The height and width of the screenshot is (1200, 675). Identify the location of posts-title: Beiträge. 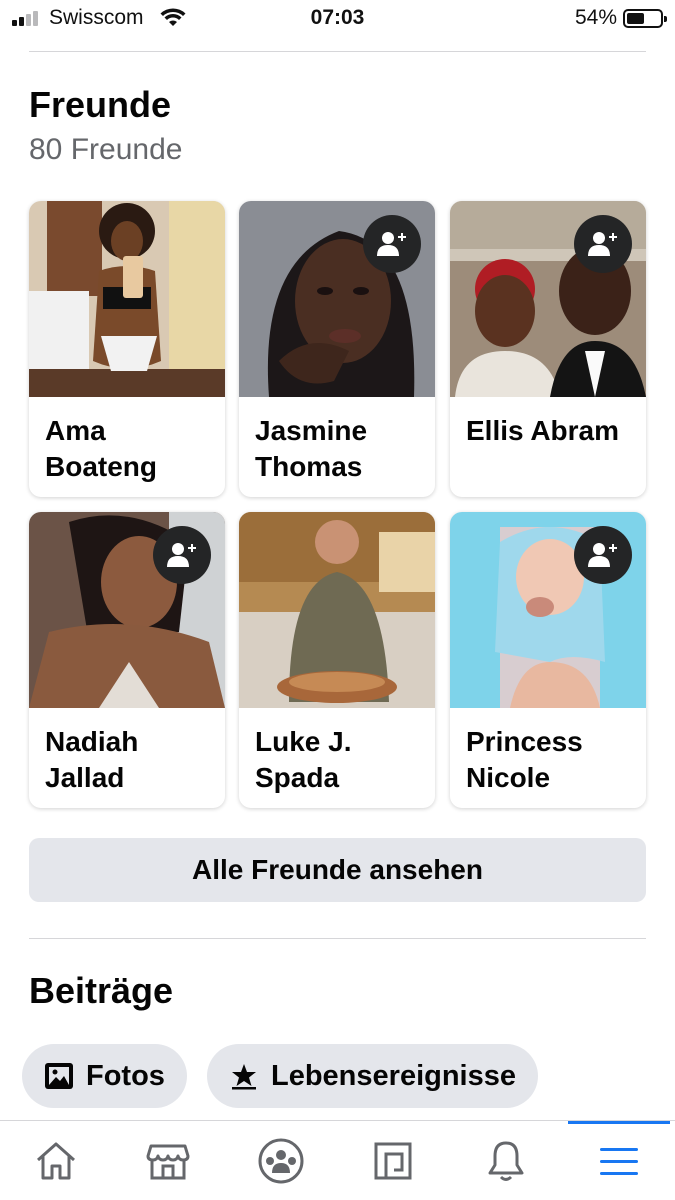
(101, 990).